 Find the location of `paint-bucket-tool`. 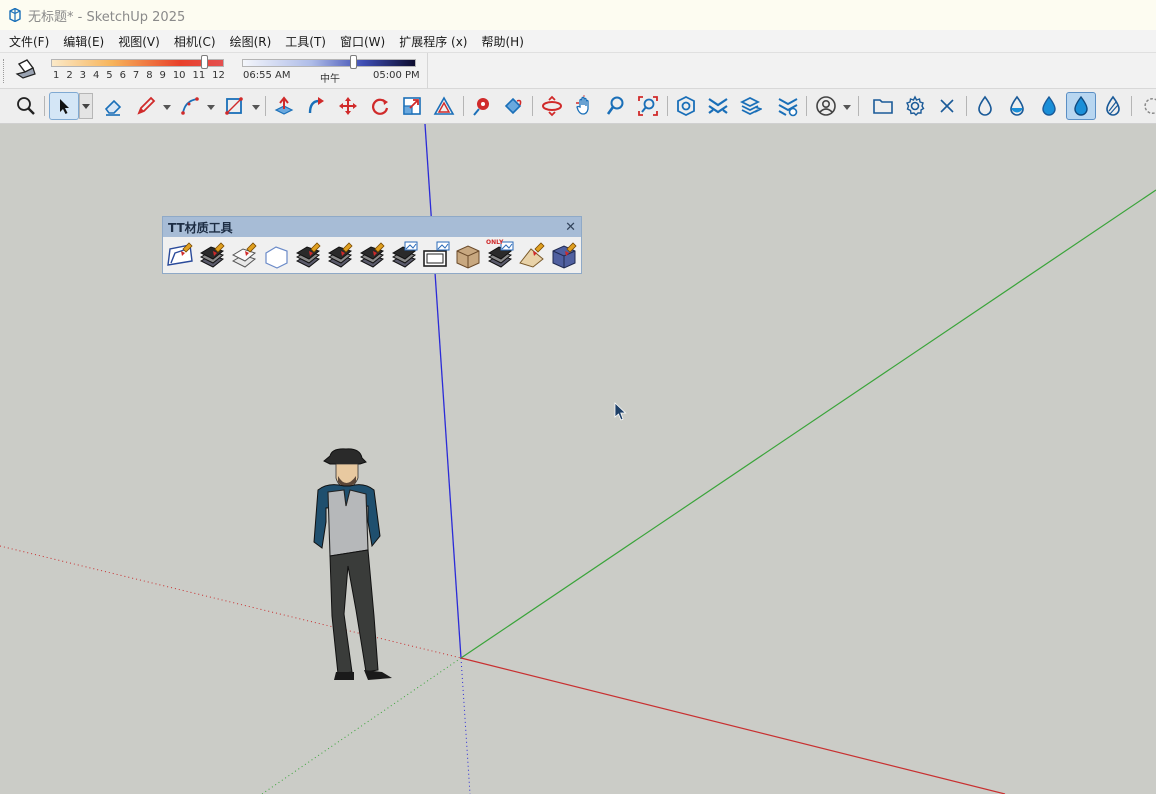

paint-bucket-tool is located at coordinates (513, 106).